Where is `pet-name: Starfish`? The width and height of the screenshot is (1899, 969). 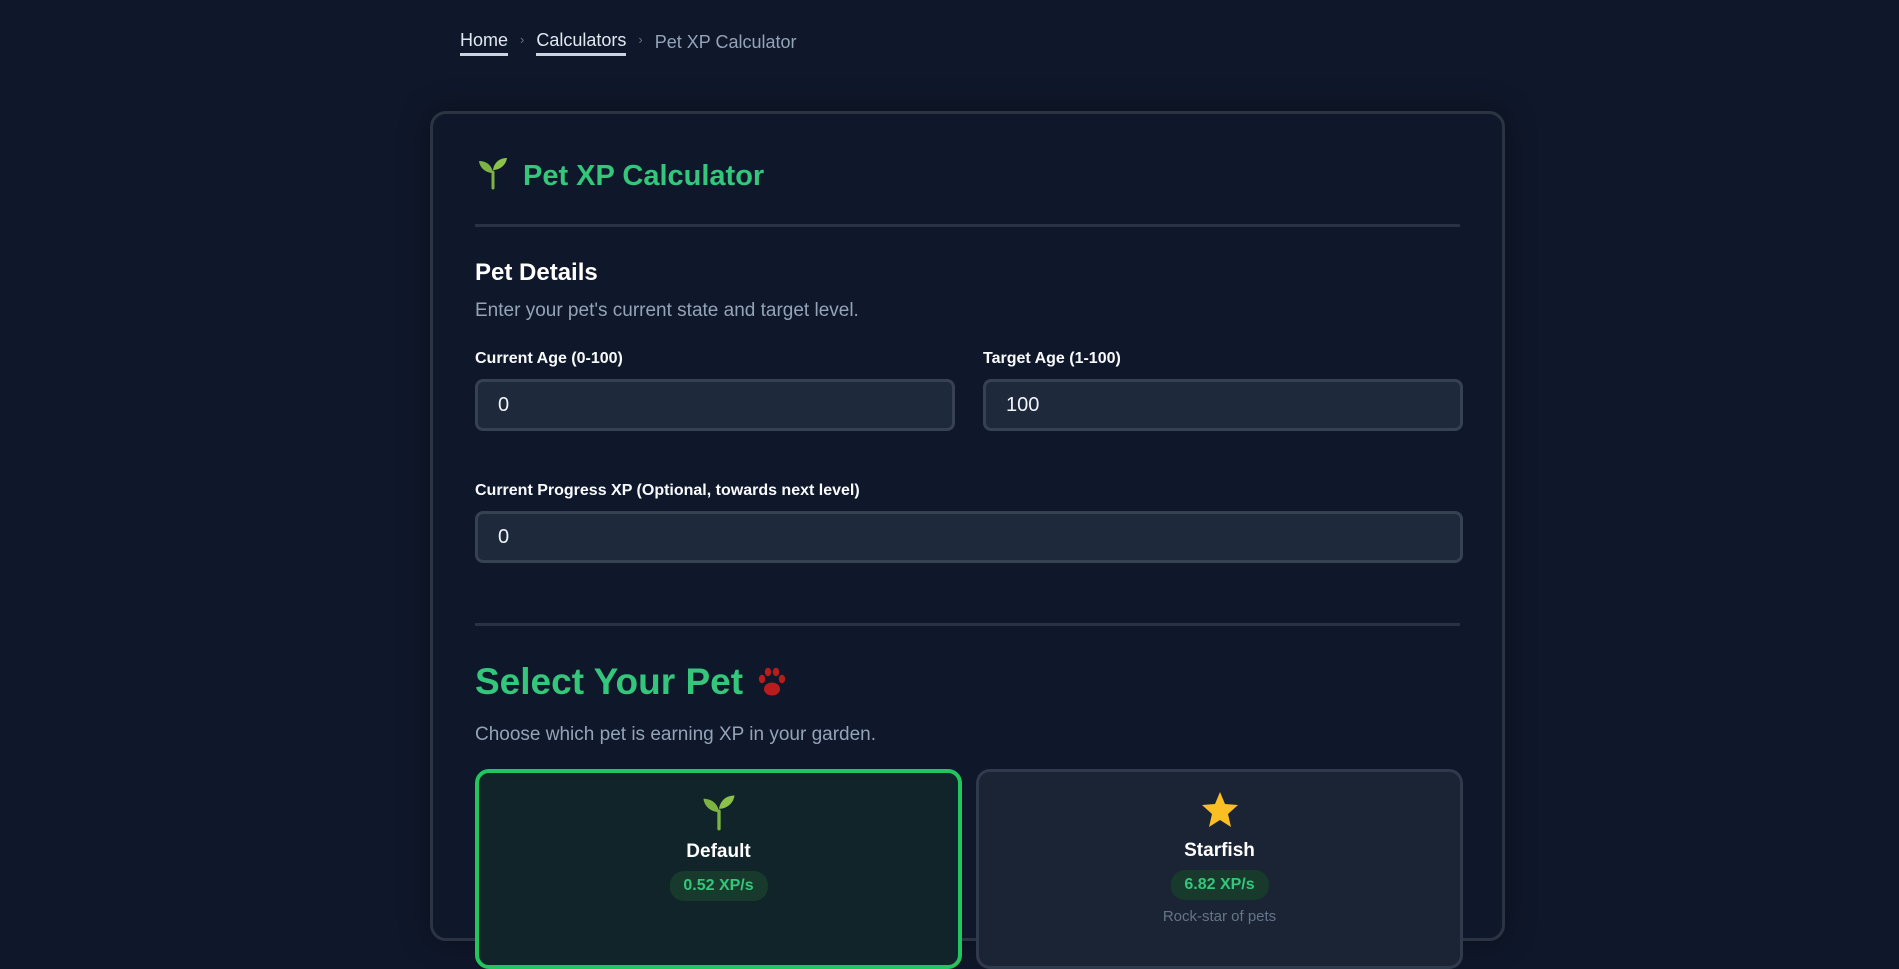 pet-name: Starfish is located at coordinates (1219, 850).